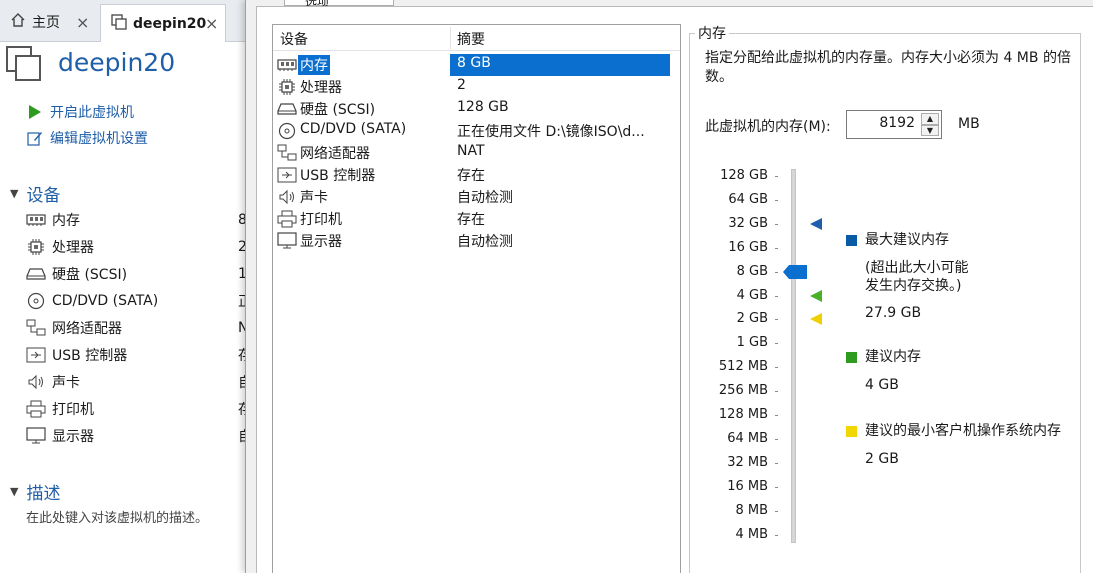 The image size is (1093, 573). Describe the element at coordinates (73, 248) in the screenshot. I see `left-device-name: 处理器` at that location.